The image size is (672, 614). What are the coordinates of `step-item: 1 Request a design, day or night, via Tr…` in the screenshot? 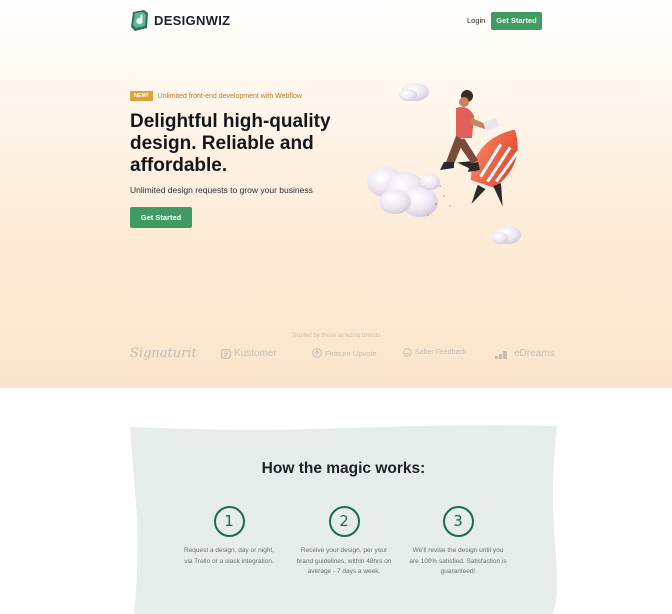 It's located at (229, 536).